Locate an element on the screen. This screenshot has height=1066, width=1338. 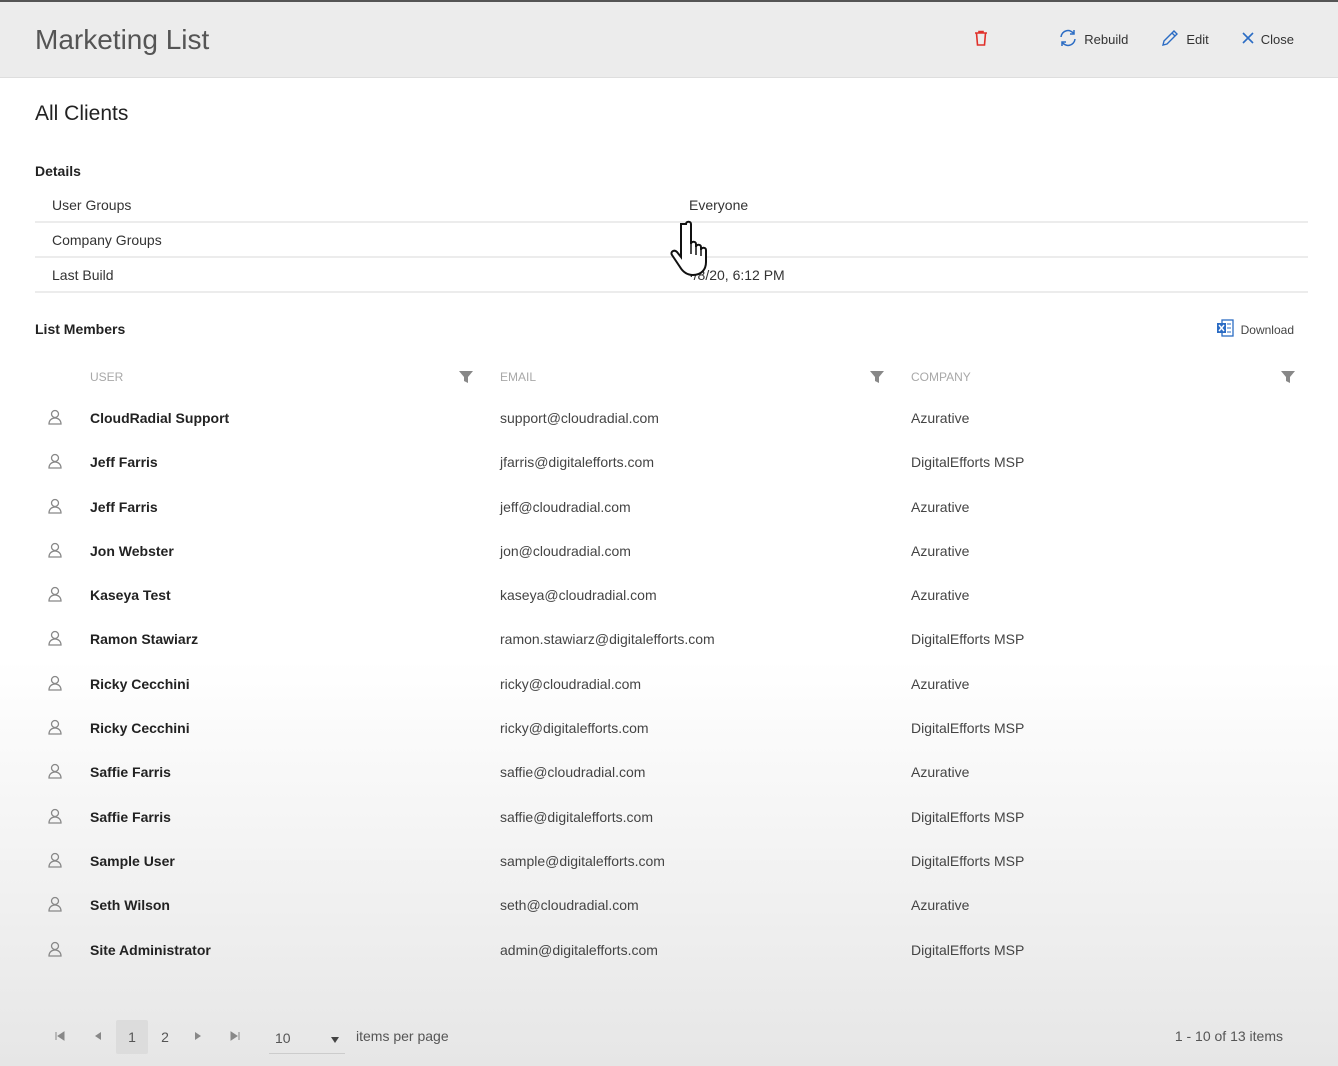
rebuild-button: Rebuild is located at coordinates (1093, 39).